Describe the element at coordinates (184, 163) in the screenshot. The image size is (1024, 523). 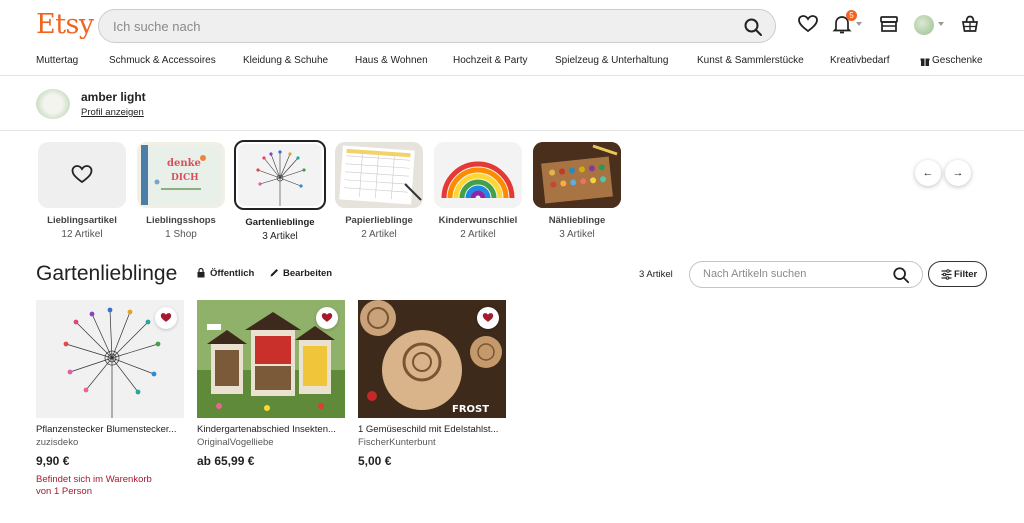
I see `svg-text: denke` at that location.